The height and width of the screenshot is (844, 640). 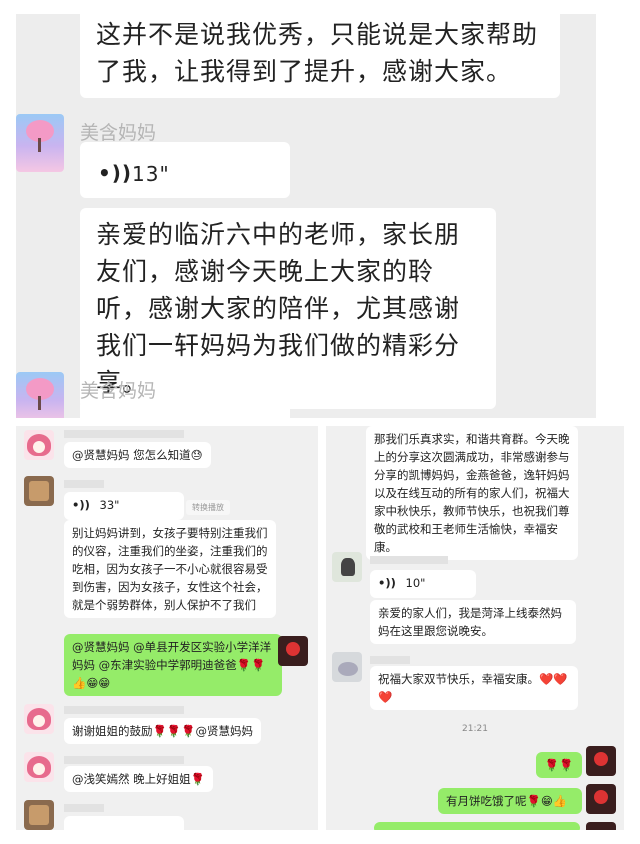 I want to click on message-text: @浅笑嫣然 晚上好姐姐🌹, so click(x=138, y=779).